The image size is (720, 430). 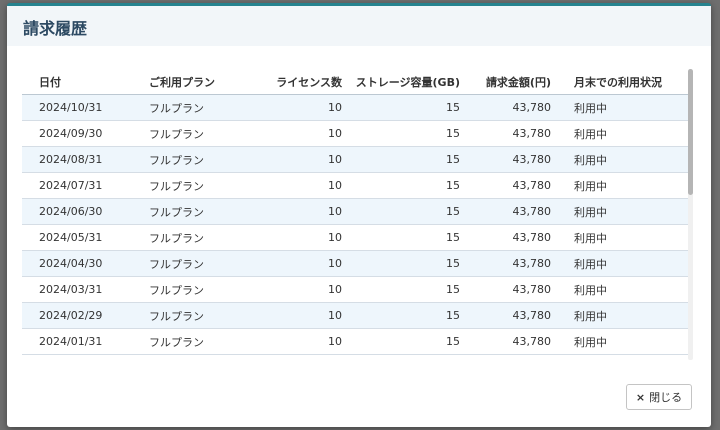 I want to click on cell-date: 2024/05/31, so click(x=77, y=237).